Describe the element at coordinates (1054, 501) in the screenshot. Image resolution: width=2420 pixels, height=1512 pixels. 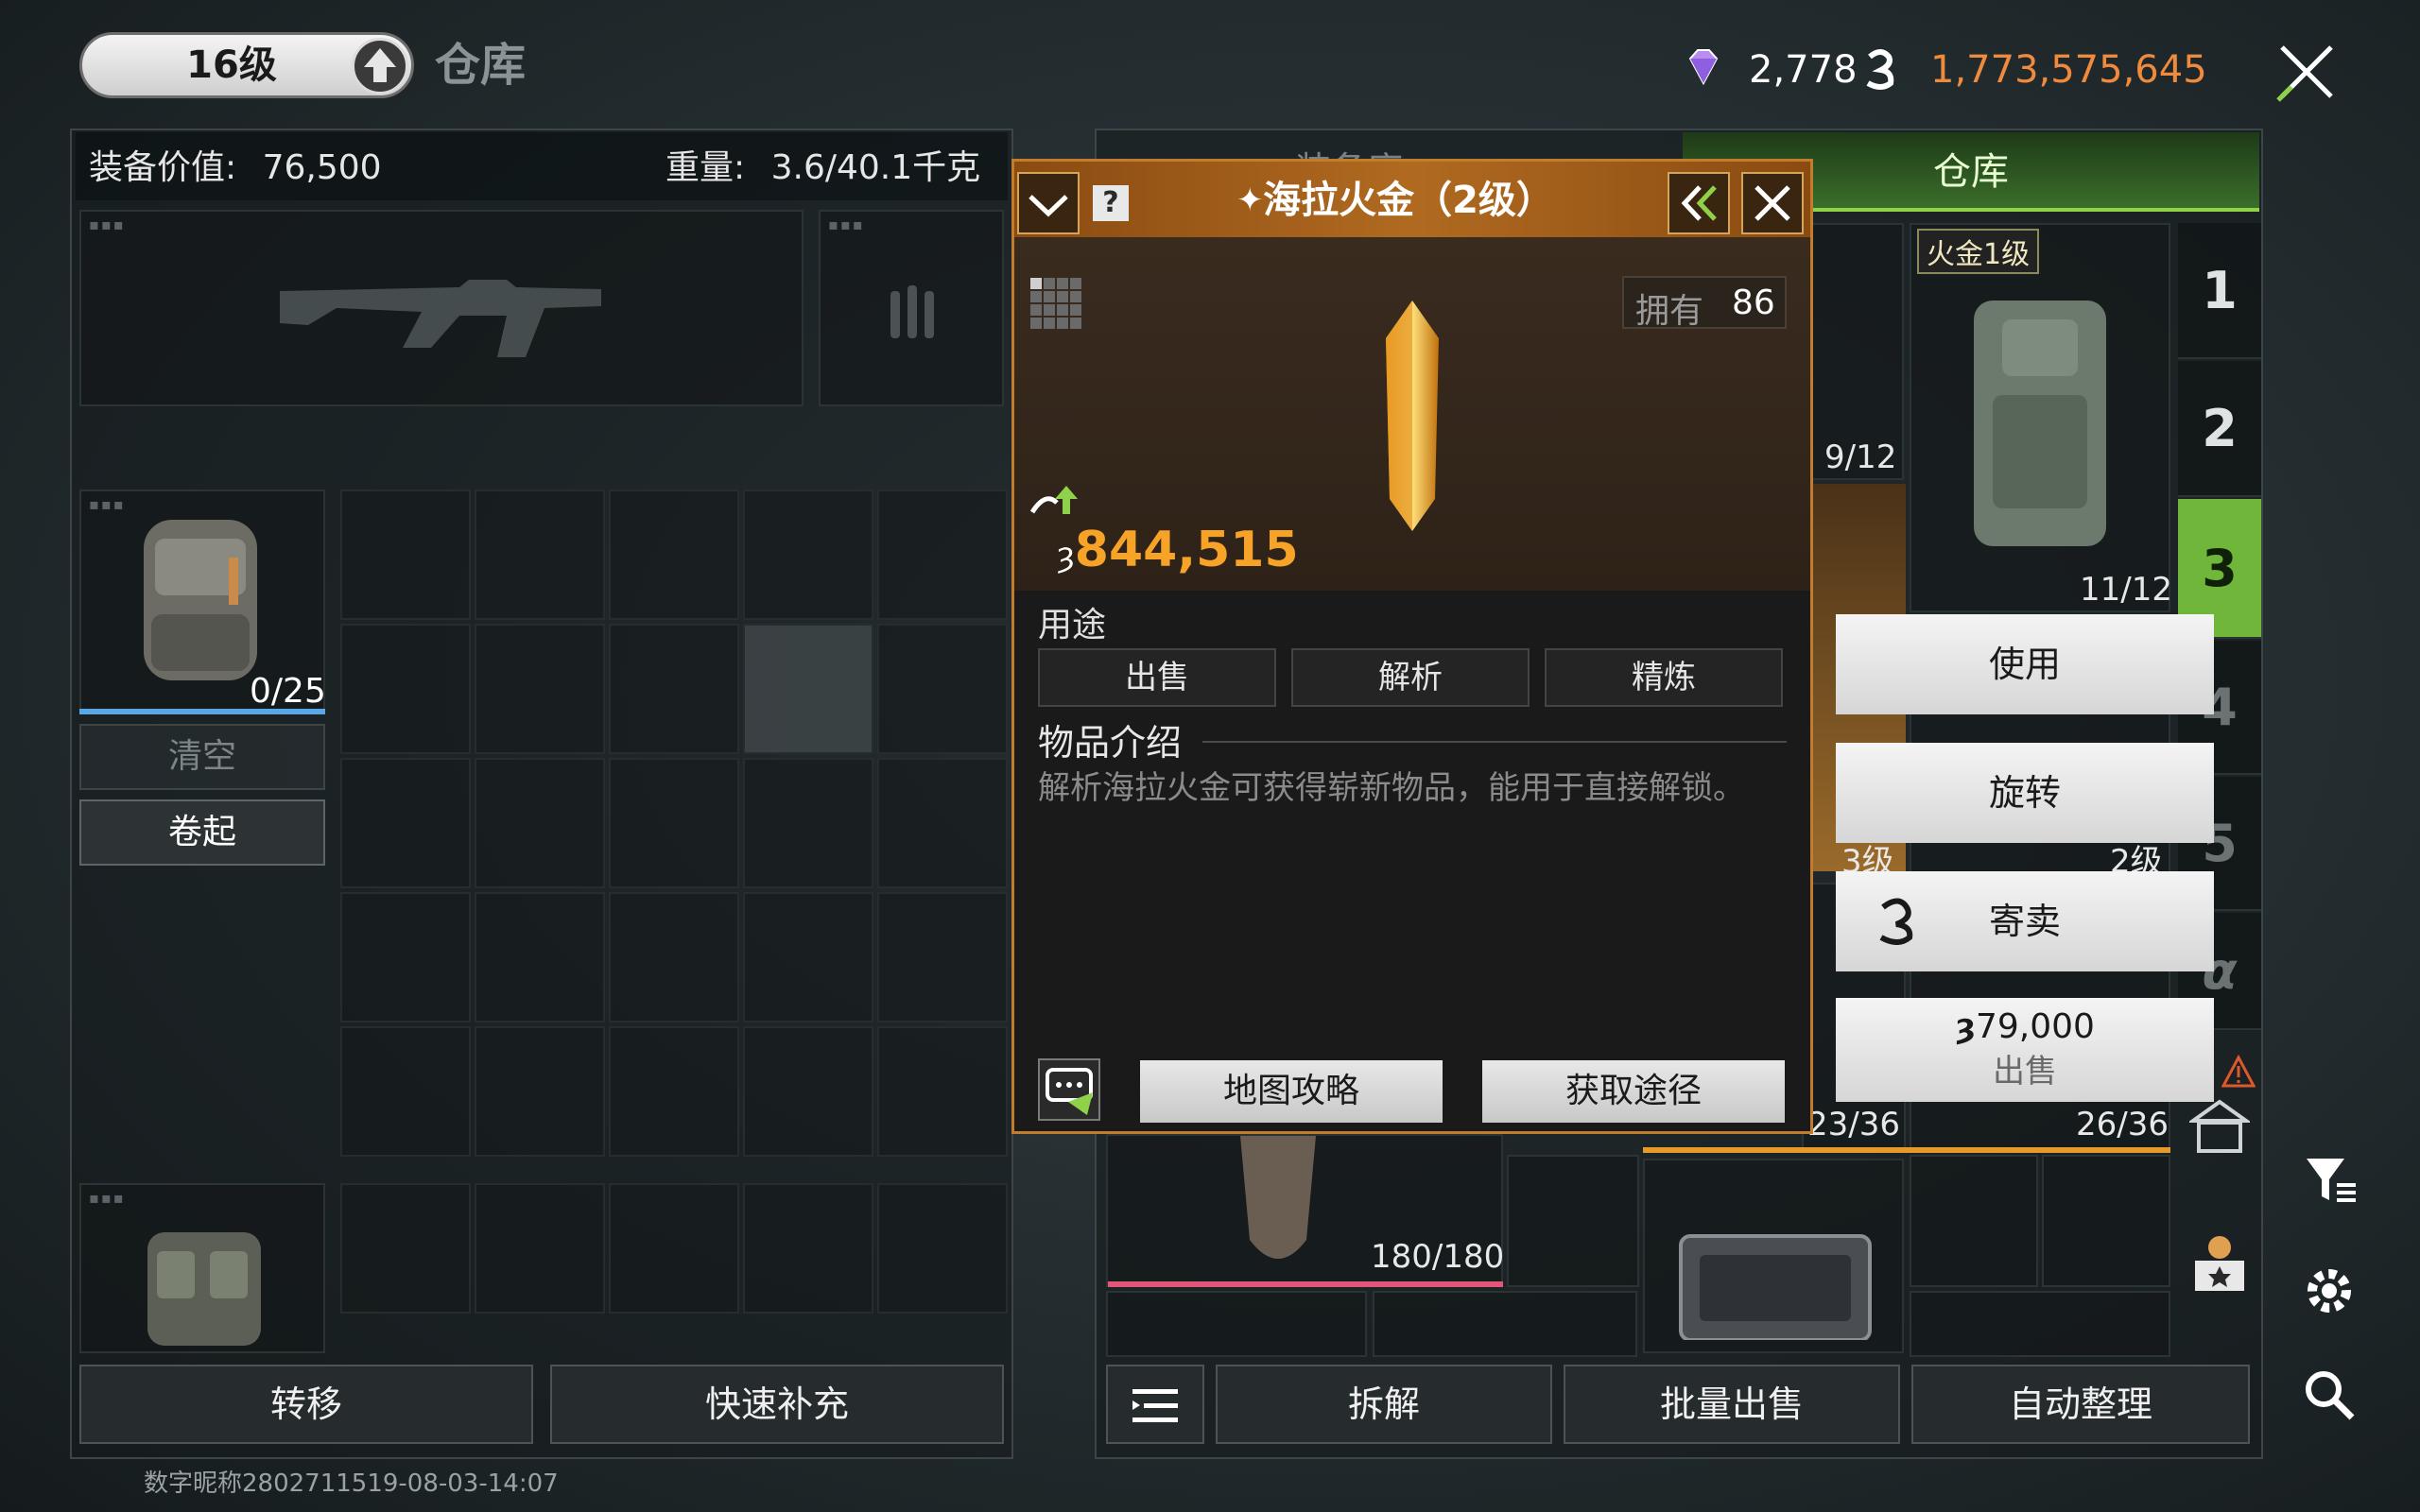
I see `price-trend-icon` at that location.